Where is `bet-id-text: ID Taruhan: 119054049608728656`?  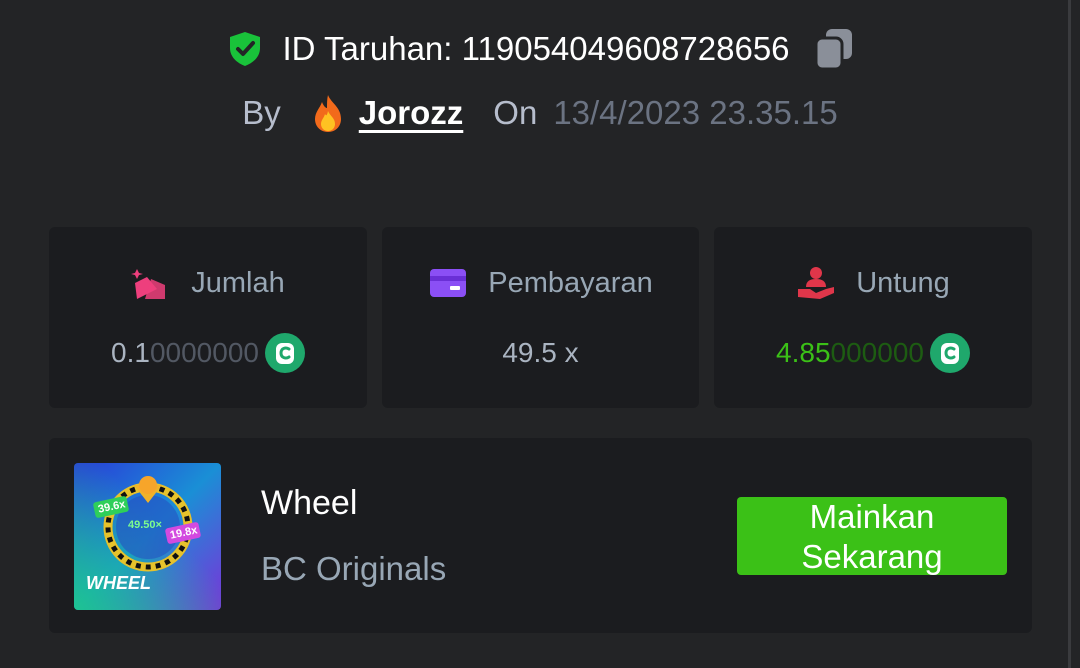
bet-id-text: ID Taruhan: 119054049608728656 is located at coordinates (536, 48).